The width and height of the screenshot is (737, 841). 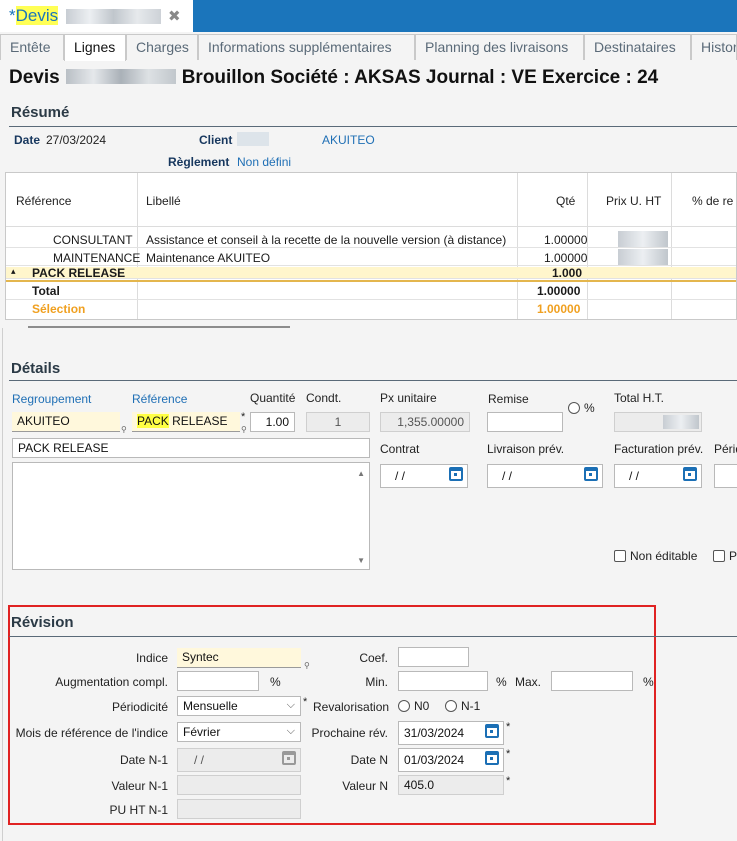 What do you see at coordinates (658, 422) in the screenshot?
I see `total-ht-input` at bounding box center [658, 422].